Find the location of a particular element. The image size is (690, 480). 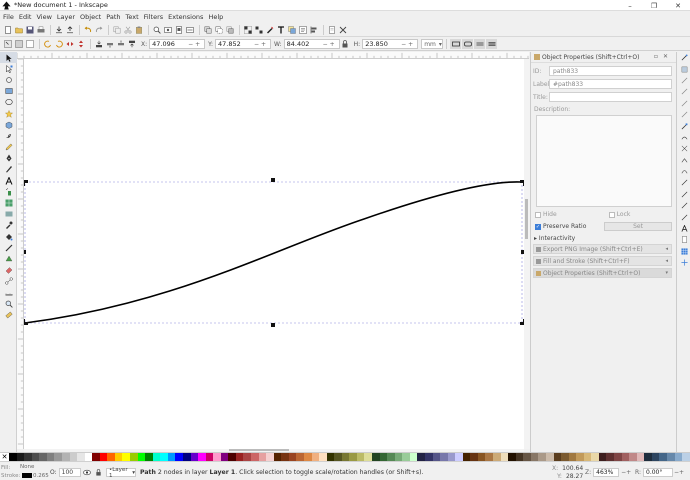

interactivity-expander: ▸ Interactivity is located at coordinates (605, 238).